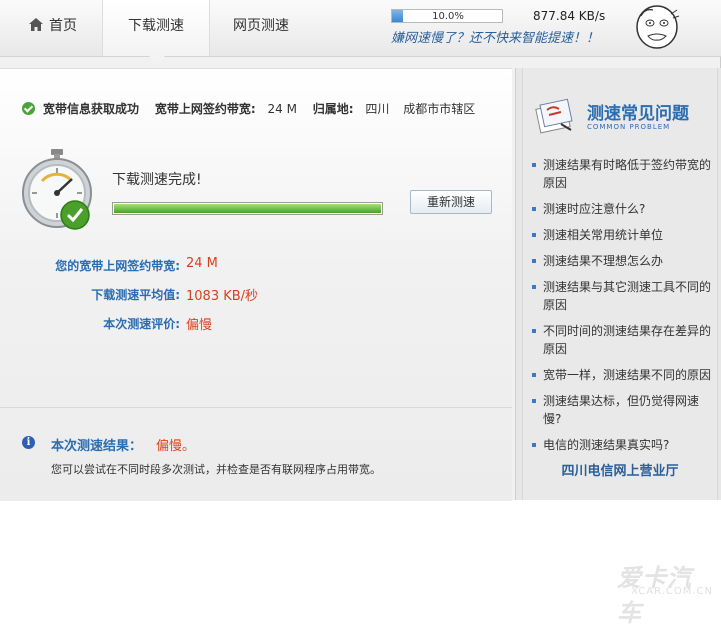 This screenshot has height=628, width=721. I want to click on download-progress-fill, so click(247, 208).